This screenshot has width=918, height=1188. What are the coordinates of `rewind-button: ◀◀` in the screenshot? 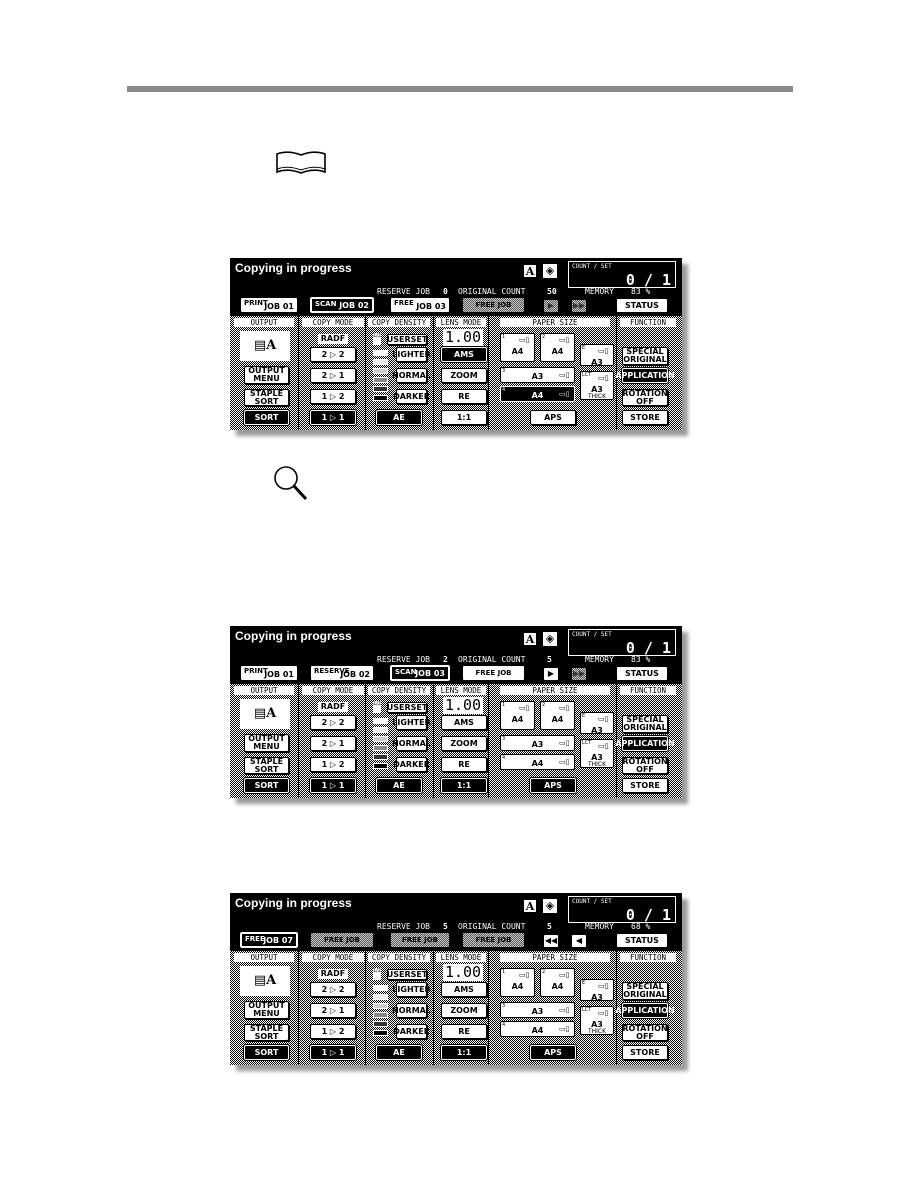 It's located at (551, 941).